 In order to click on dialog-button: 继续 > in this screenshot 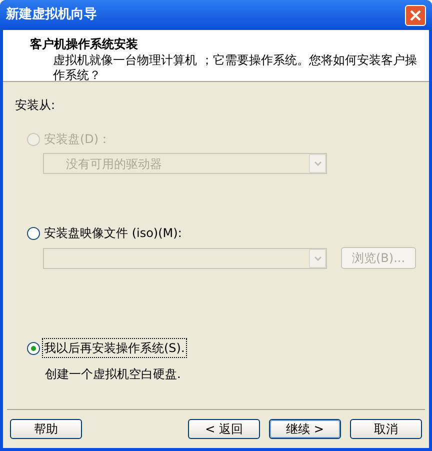, I will do `click(305, 429)`.